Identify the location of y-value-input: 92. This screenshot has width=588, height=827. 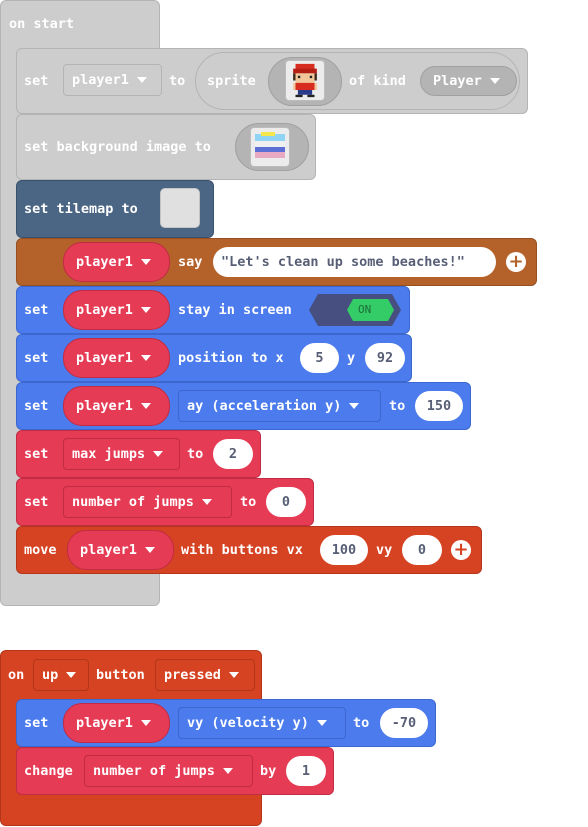
(385, 358).